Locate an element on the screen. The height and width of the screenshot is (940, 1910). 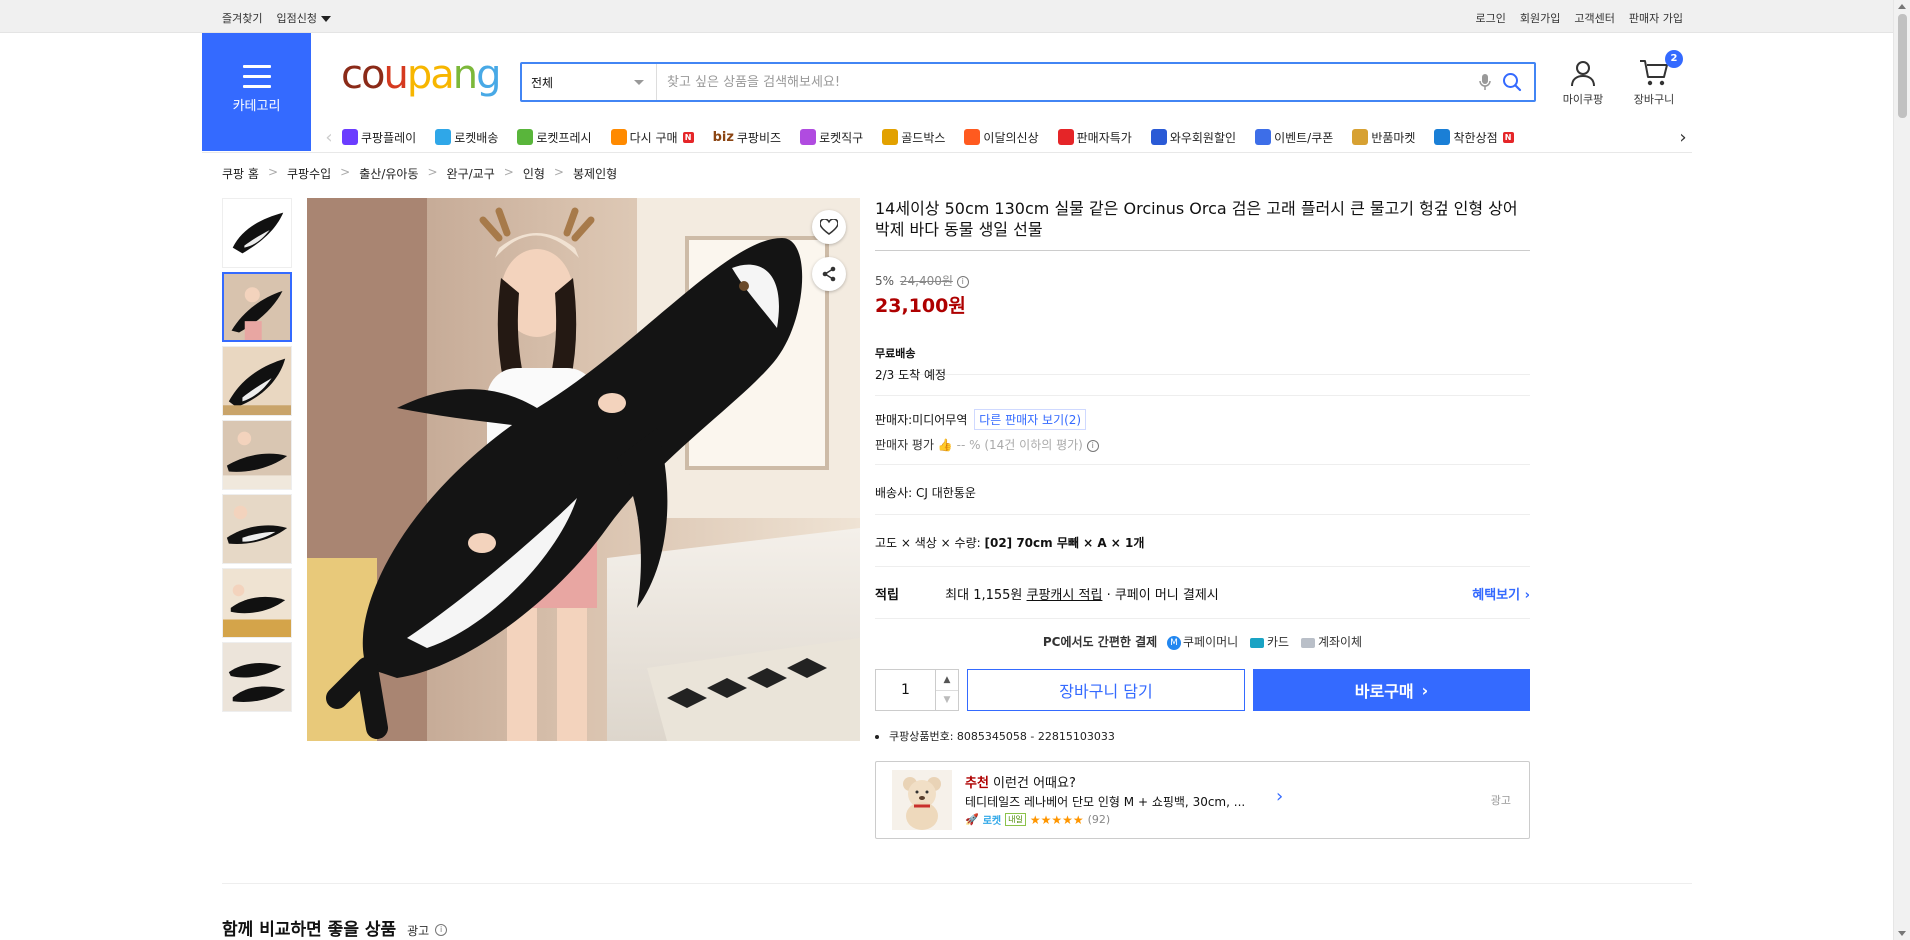
mypage-button: 마이쿠팡 is located at coordinates (1583, 82).